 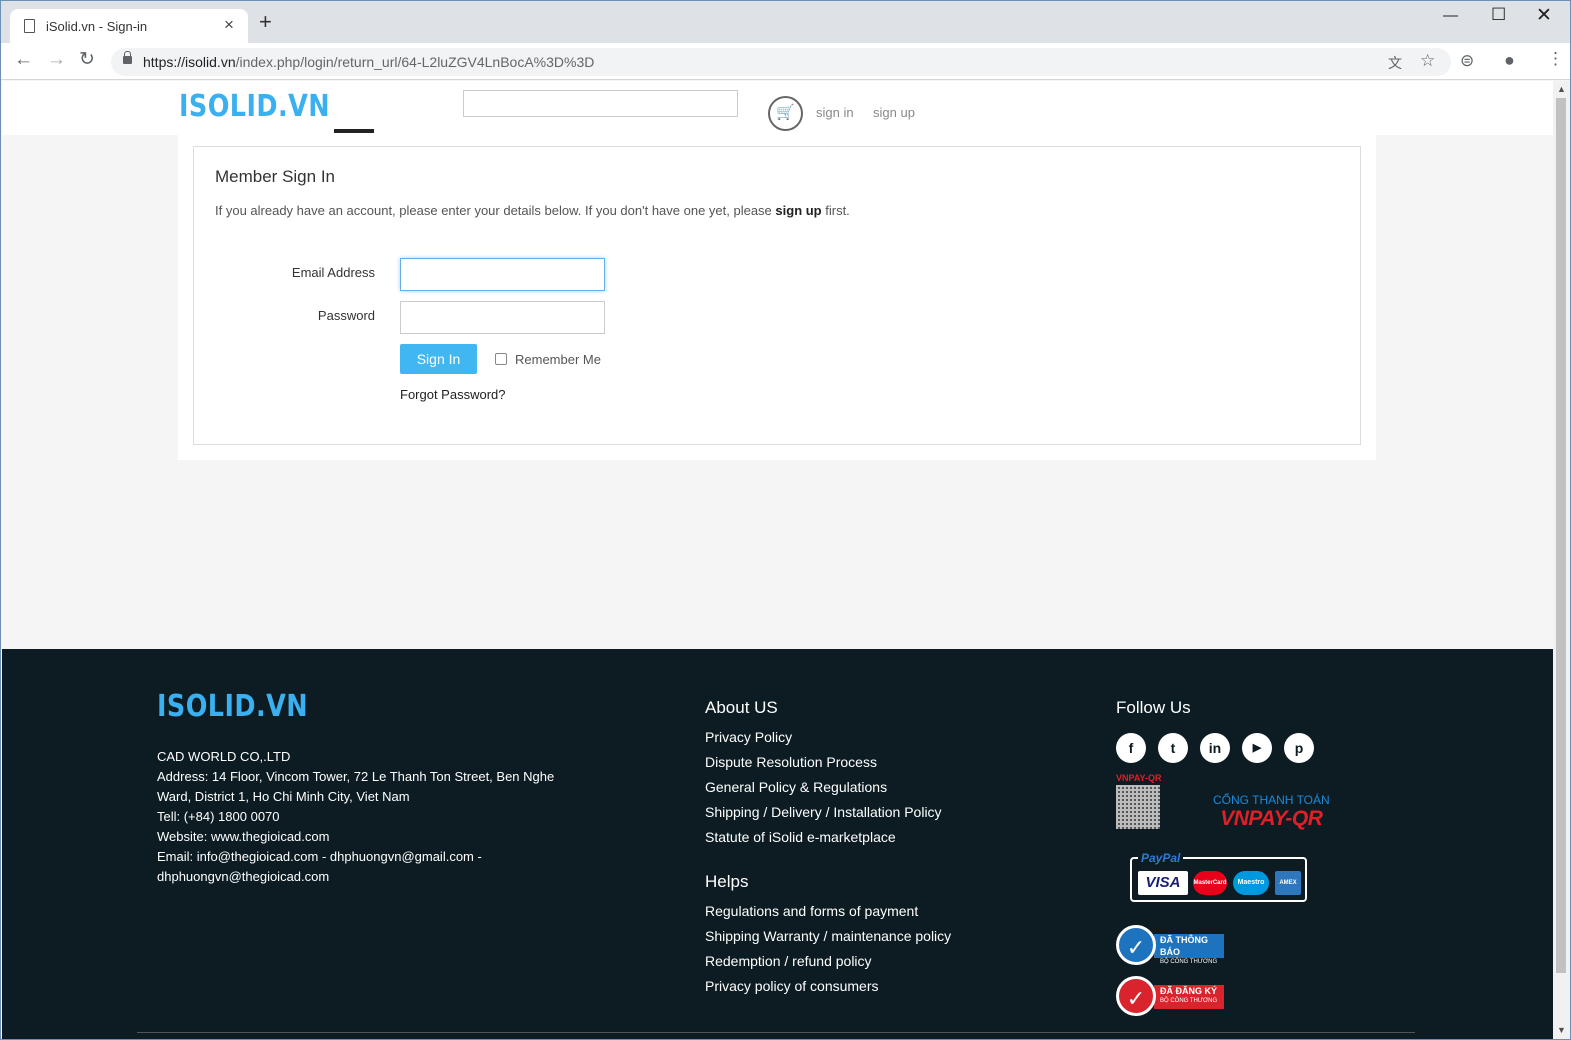 What do you see at coordinates (346, 315) in the screenshot?
I see `password-label: Password` at bounding box center [346, 315].